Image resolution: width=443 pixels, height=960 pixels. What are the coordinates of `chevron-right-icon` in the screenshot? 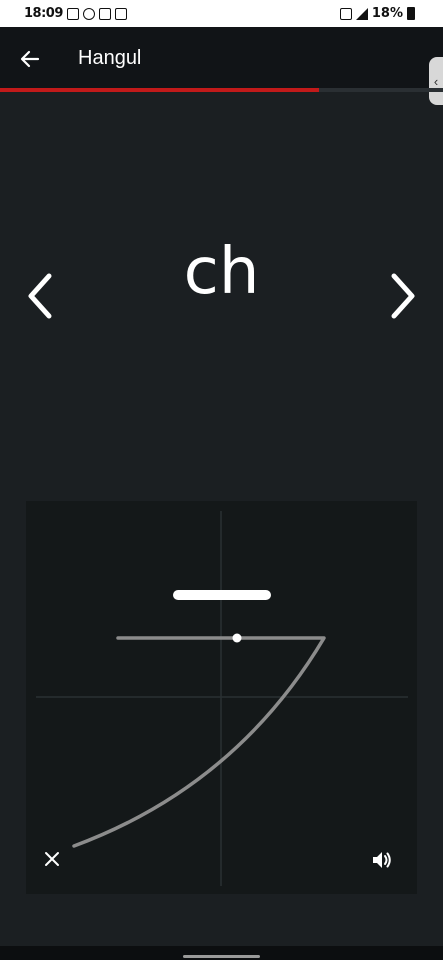 It's located at (403, 296).